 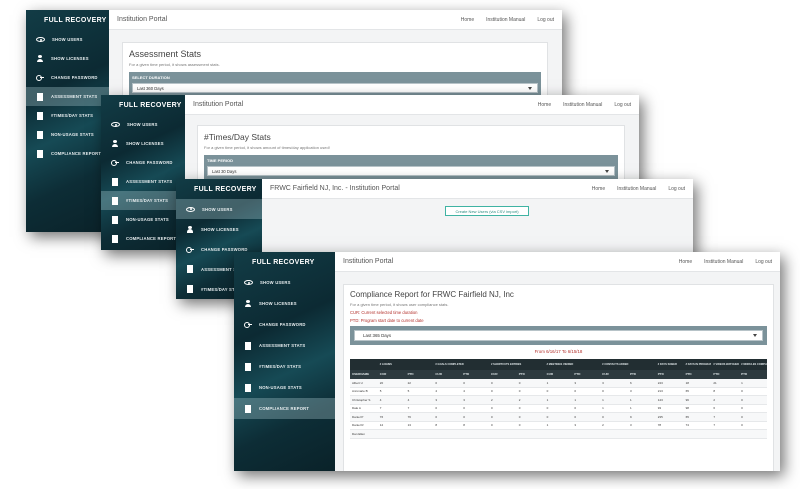 What do you see at coordinates (687, 425) in the screenshot?
I see `stat-cell: 74` at bounding box center [687, 425].